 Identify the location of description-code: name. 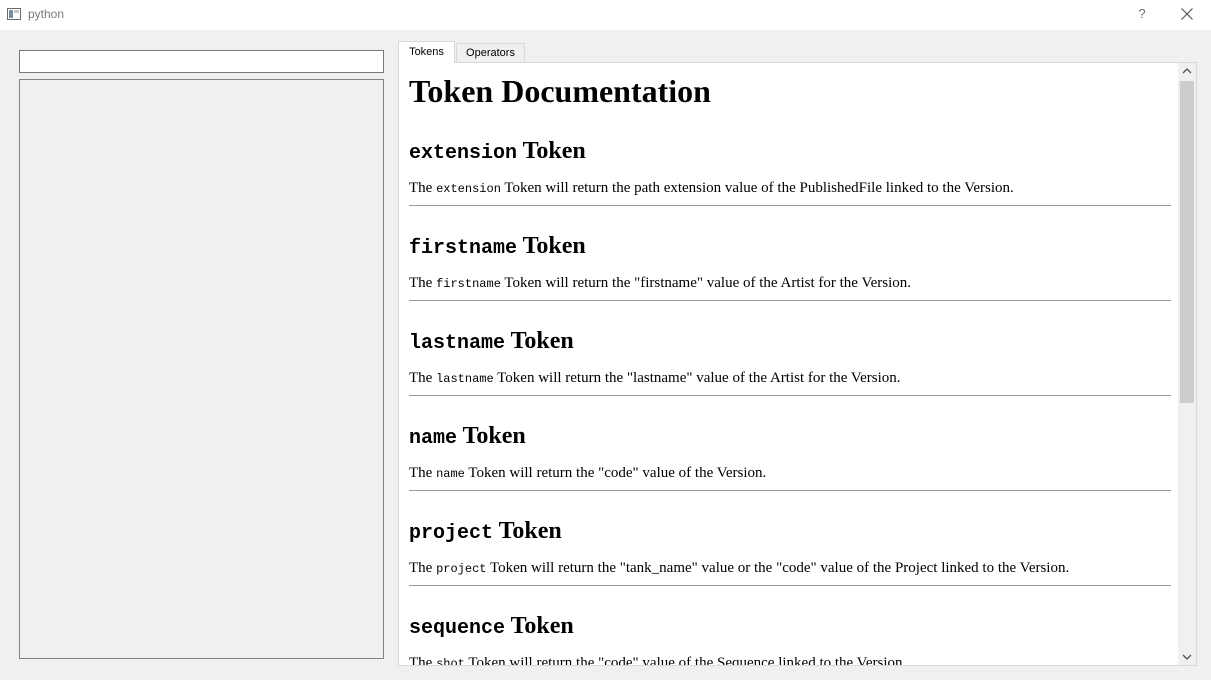
(450, 474).